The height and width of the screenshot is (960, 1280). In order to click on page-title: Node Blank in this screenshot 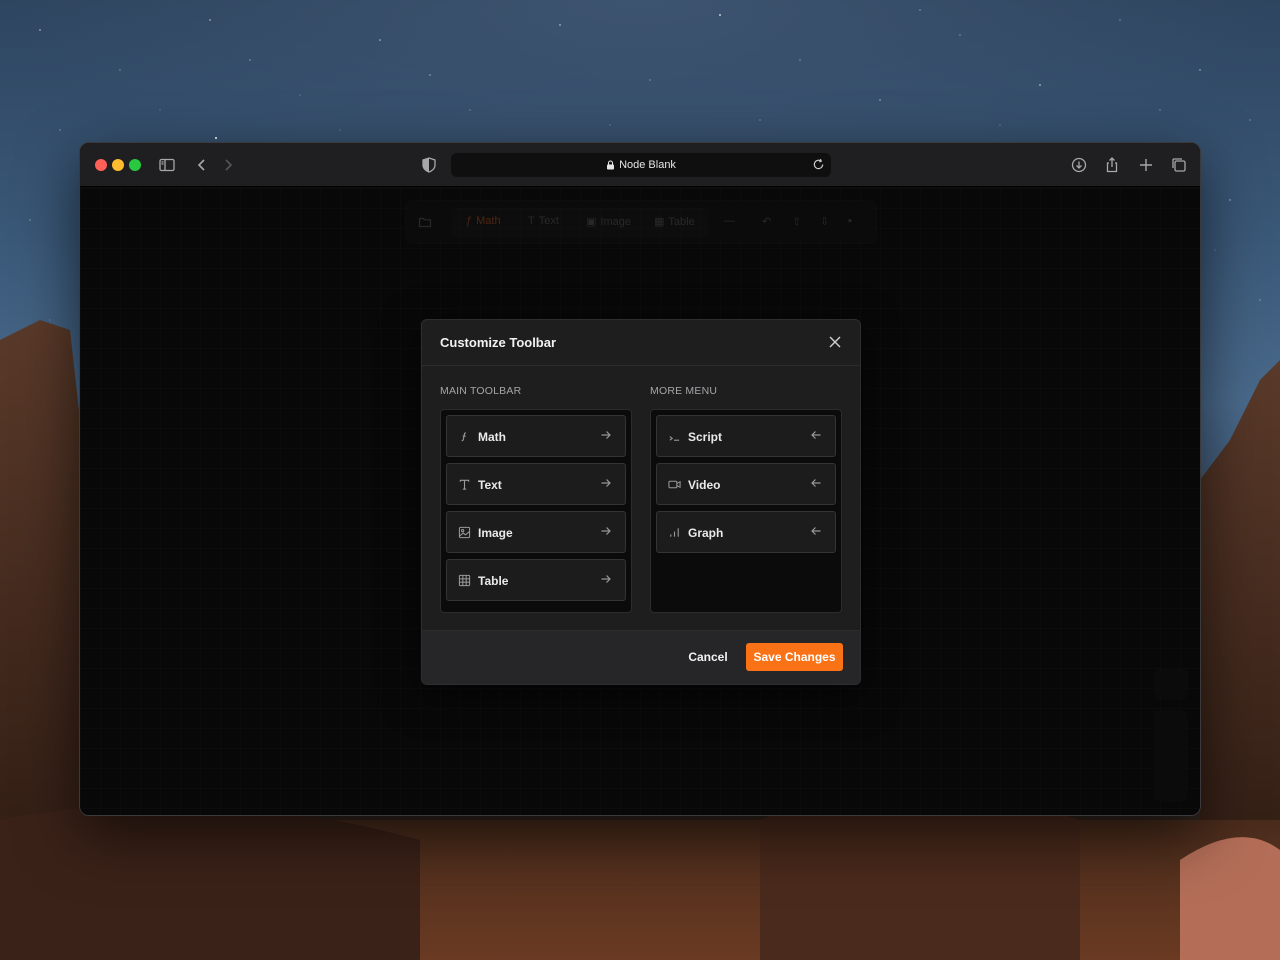, I will do `click(647, 165)`.